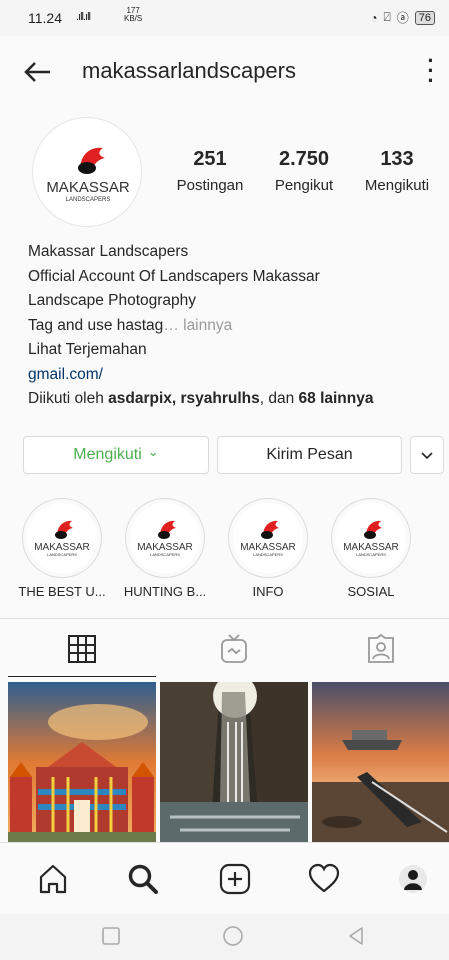 The image size is (449, 960). I want to click on translate-link: Lihat Terjemahan, so click(201, 350).